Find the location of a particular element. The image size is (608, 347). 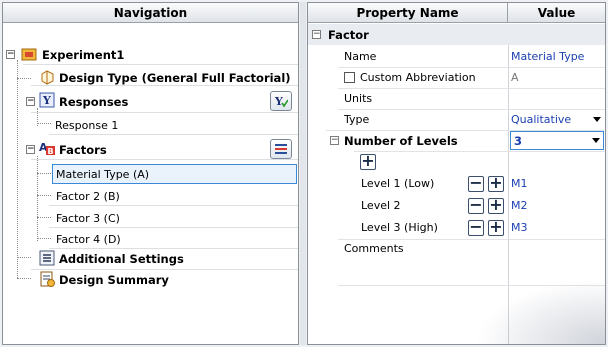

add-response-button: Y is located at coordinates (281, 101).